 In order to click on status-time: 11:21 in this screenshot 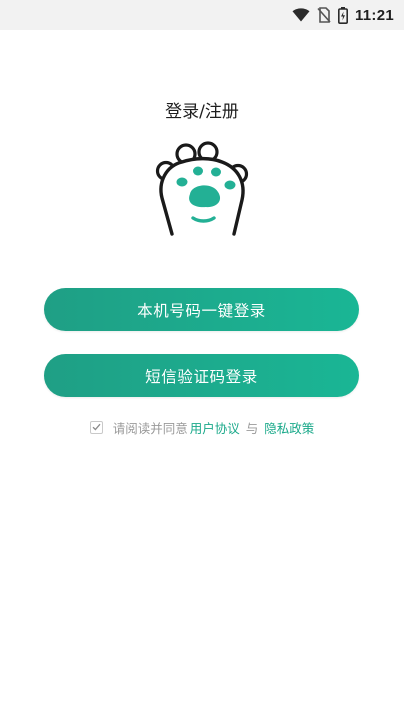, I will do `click(374, 15)`.